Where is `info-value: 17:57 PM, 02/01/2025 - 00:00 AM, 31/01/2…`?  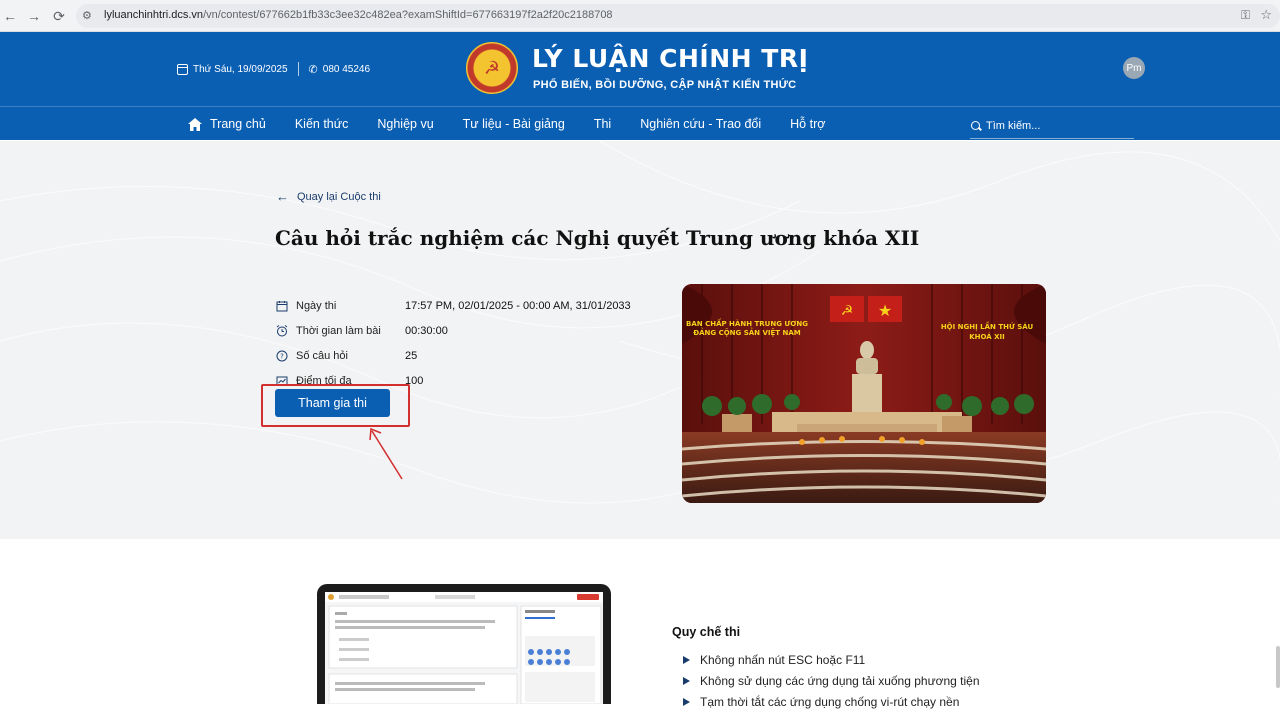 info-value: 17:57 PM, 02/01/2025 - 00:00 AM, 31/01/2… is located at coordinates (518, 305).